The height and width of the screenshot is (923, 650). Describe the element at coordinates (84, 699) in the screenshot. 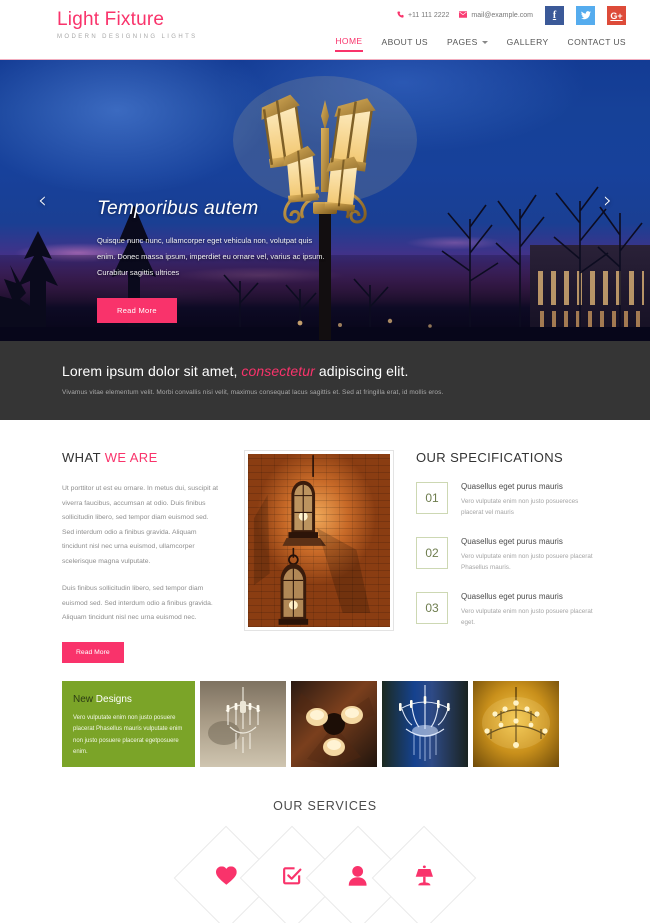

I see `new-designs-title-dark: New` at that location.